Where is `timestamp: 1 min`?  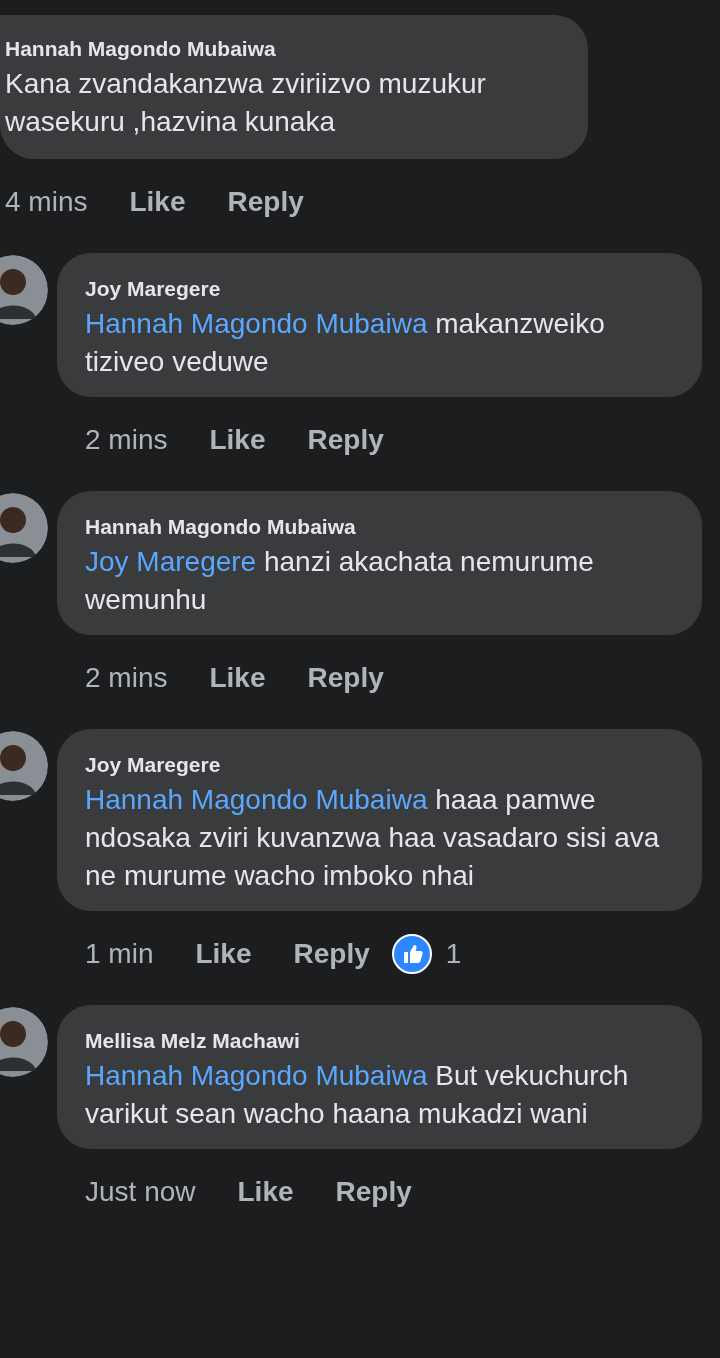
timestamp: 1 min is located at coordinates (119, 954).